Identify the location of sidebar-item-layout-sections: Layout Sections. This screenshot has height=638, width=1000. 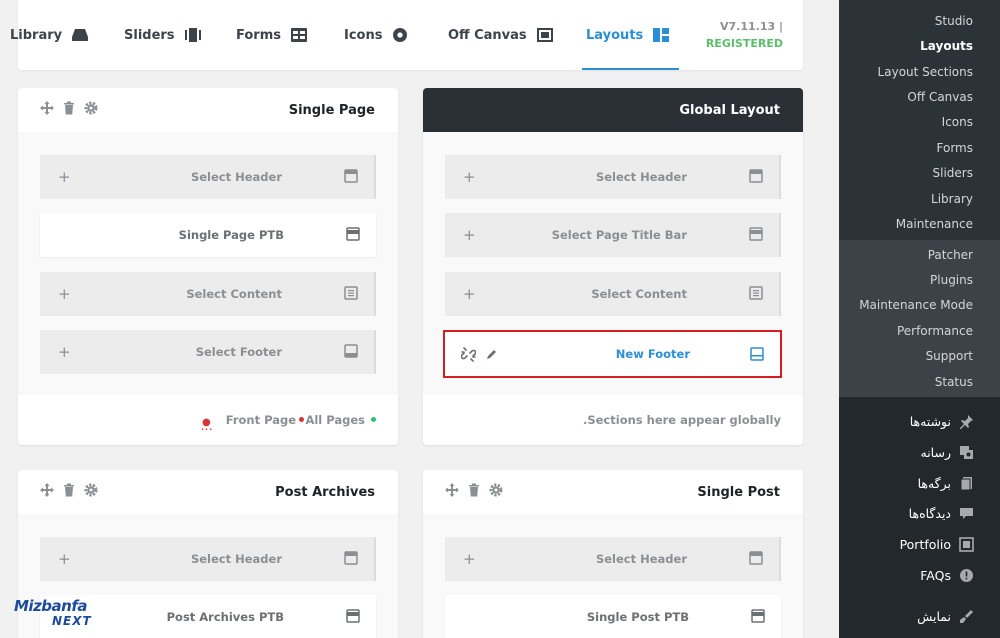
(925, 72).